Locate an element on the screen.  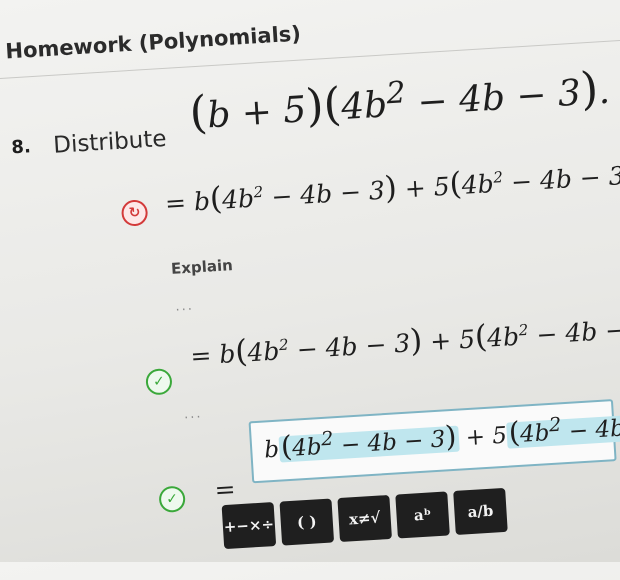
radical-tool: x≠√ is located at coordinates (364, 518).